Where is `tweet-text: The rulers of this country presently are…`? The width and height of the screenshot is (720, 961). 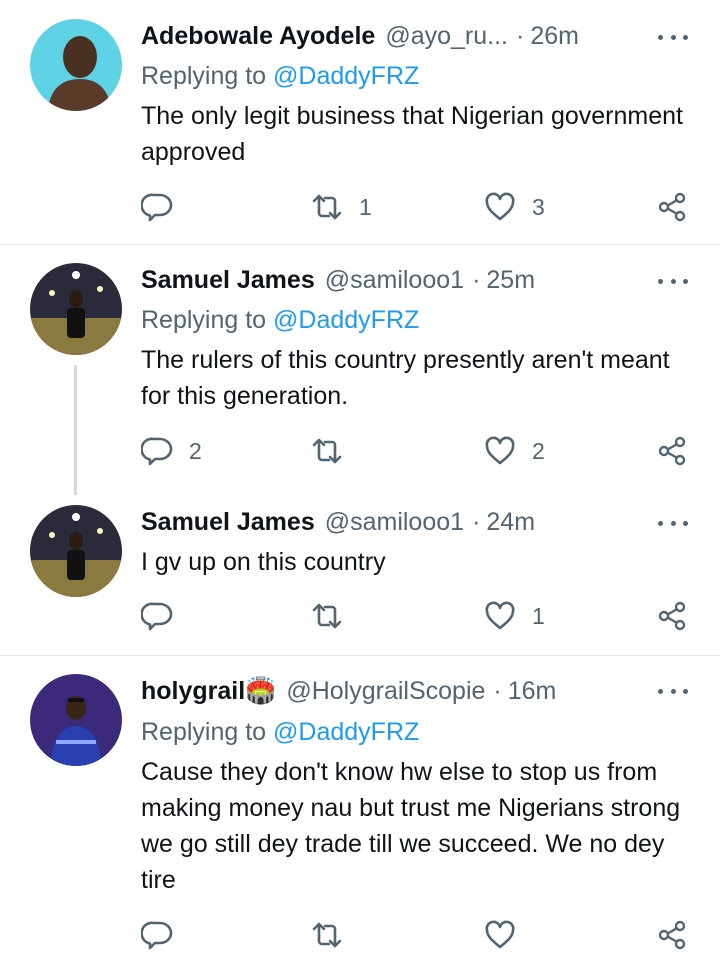
tweet-text: The rulers of this country presently are… is located at coordinates (405, 378).